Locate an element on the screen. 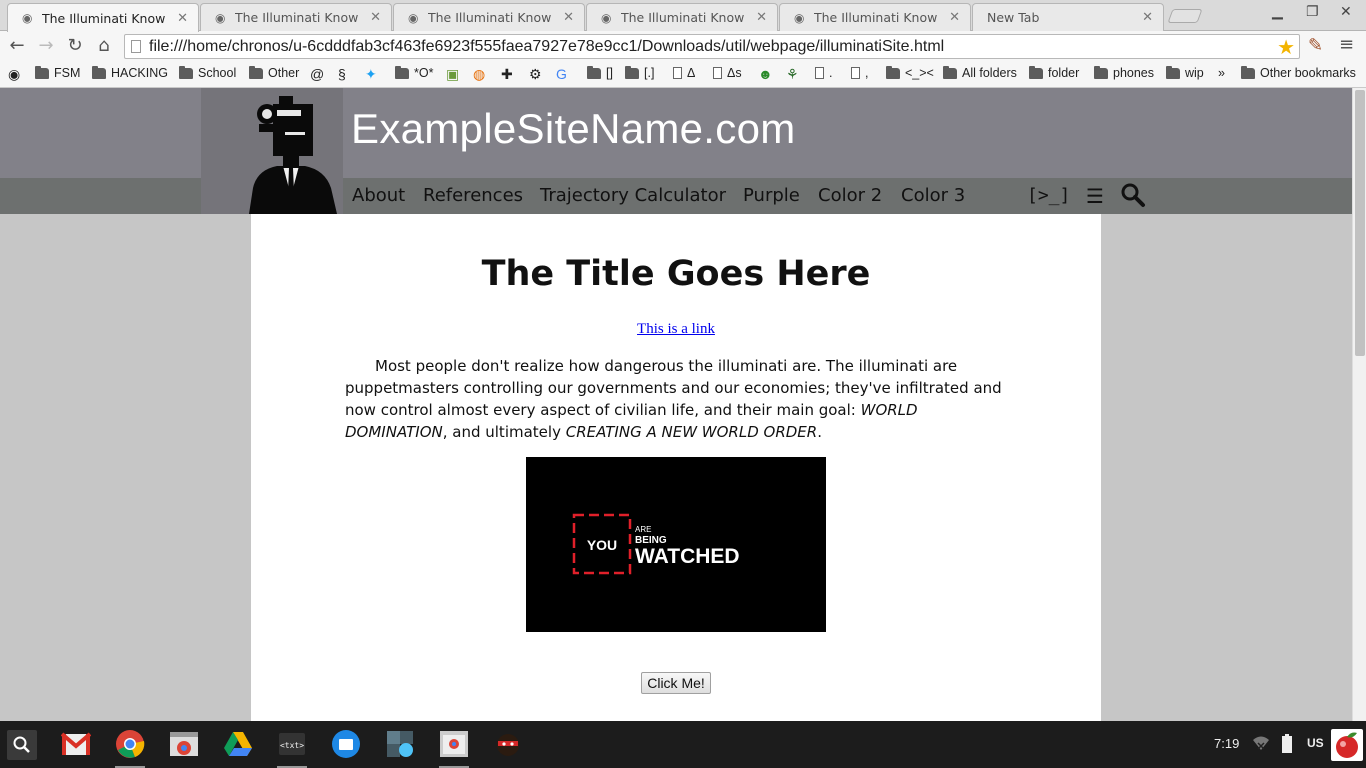  example-link: This is a link is located at coordinates (676, 329).